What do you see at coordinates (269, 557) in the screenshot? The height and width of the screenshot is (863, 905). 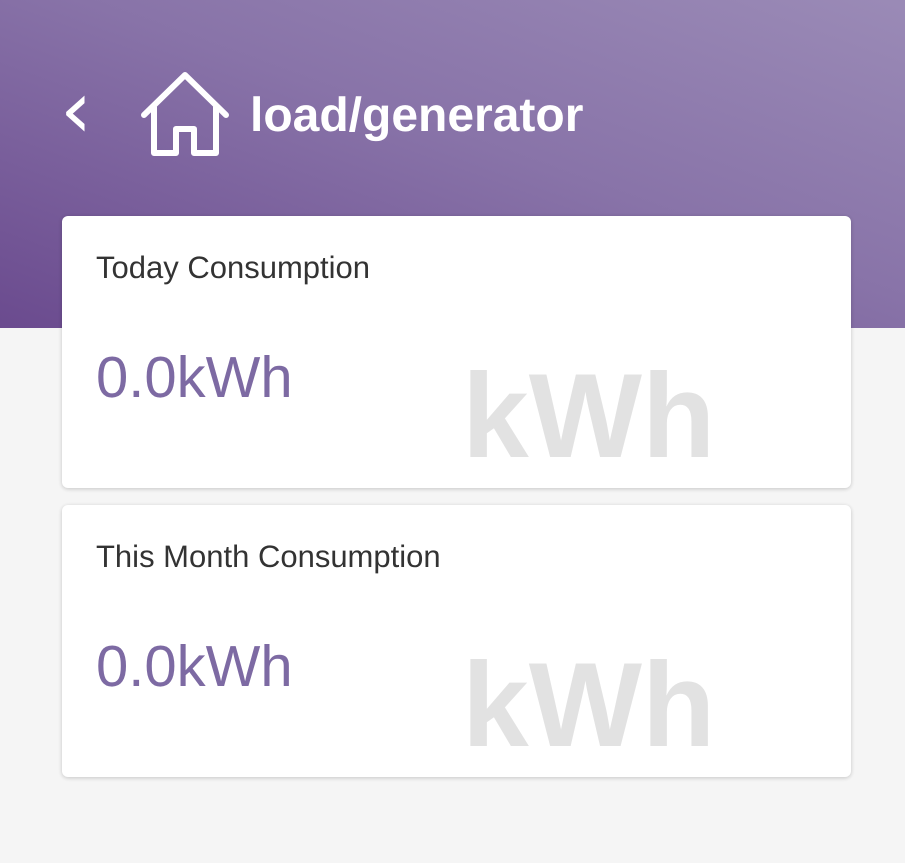 I see `card-label: This Month Consumption` at bounding box center [269, 557].